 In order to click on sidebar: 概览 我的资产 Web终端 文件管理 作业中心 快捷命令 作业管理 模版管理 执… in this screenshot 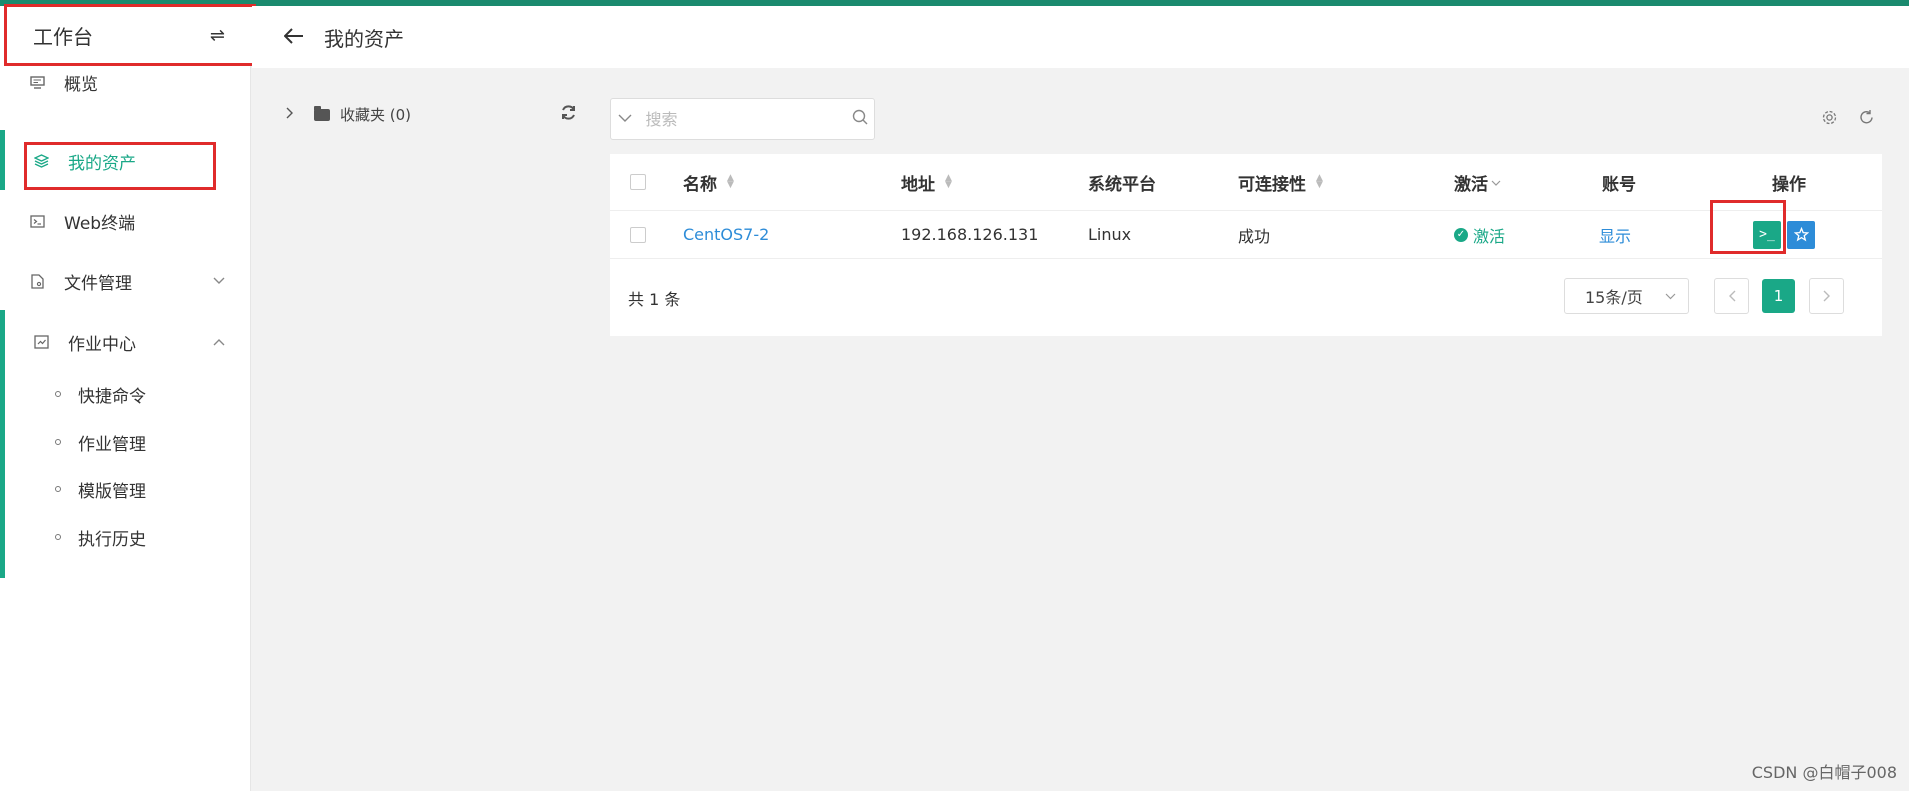, I will do `click(125, 398)`.